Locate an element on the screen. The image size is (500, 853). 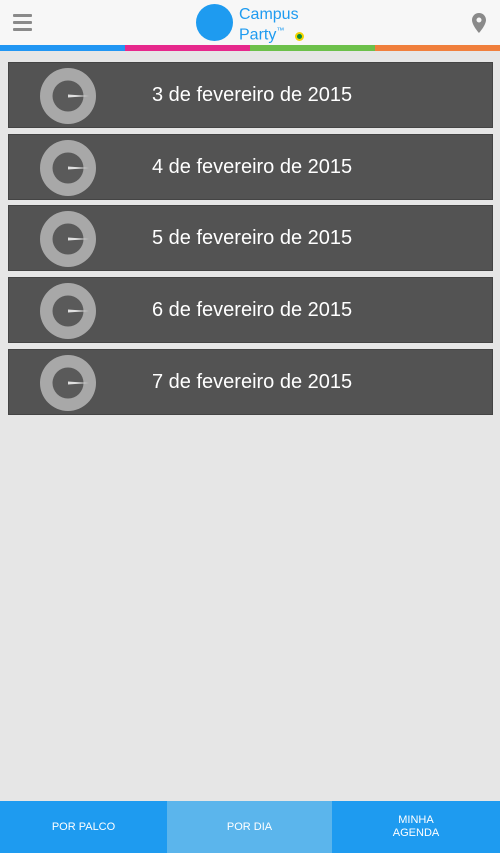
campus-party-logo: Campus Party™ is located at coordinates (252, 23).